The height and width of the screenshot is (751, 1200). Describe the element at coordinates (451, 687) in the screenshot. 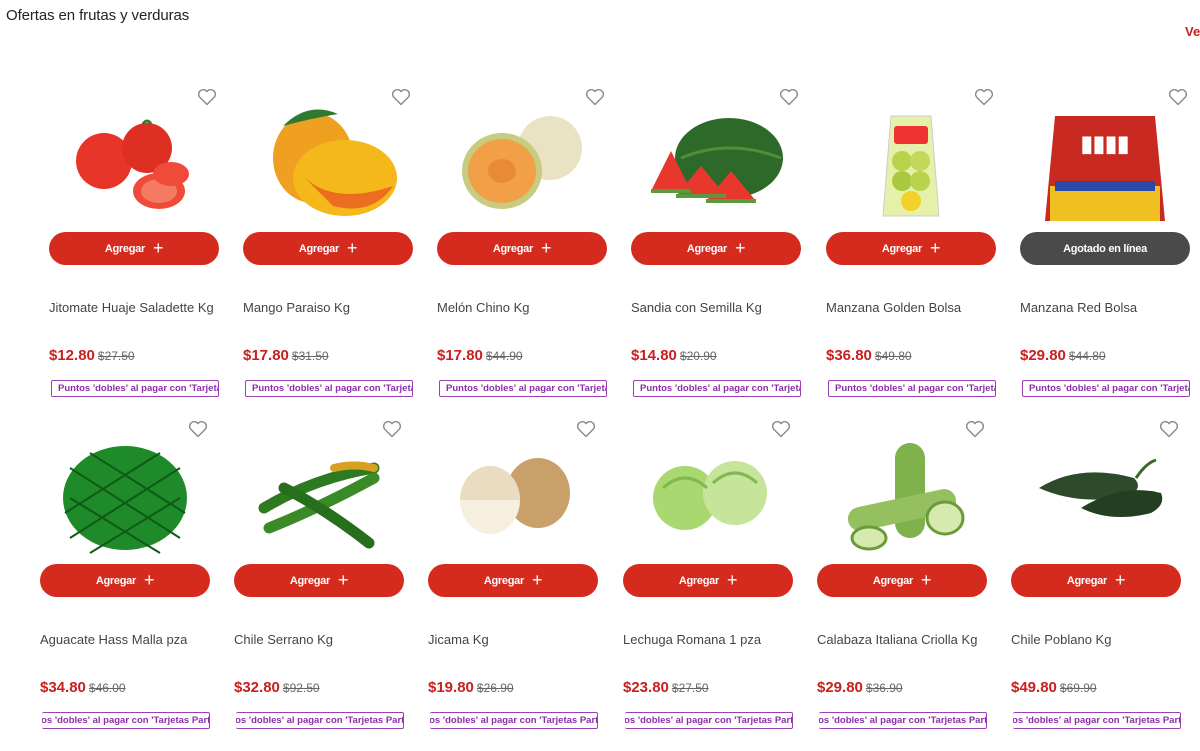

I see `current-price: $19.80` at that location.